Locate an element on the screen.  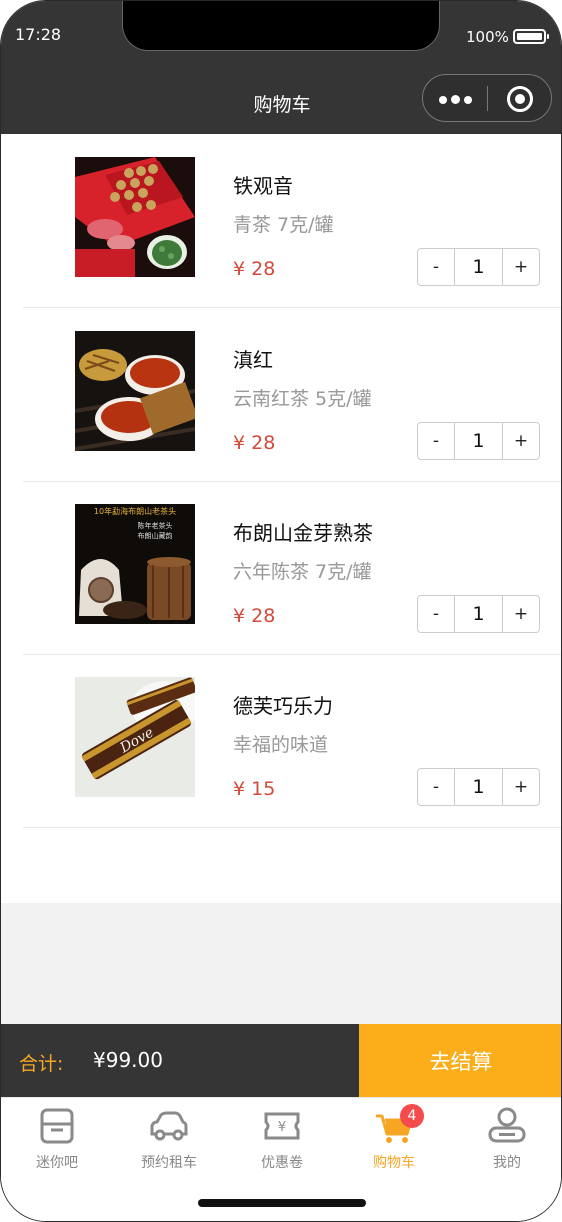
checkout-bar: 合计: ¥99.00 去结算 is located at coordinates (281, 1060).